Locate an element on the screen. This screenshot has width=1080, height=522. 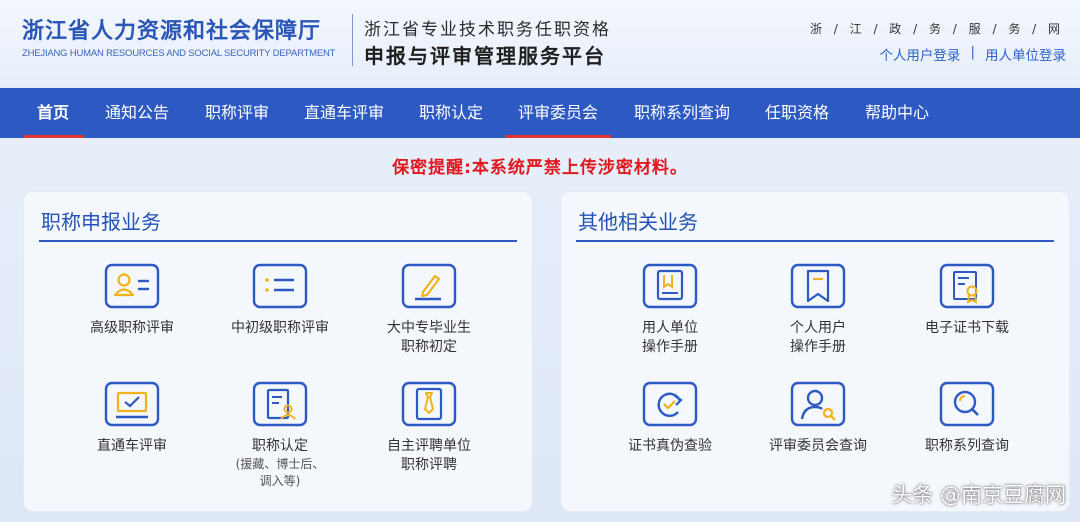
search-icon is located at coordinates (967, 404).